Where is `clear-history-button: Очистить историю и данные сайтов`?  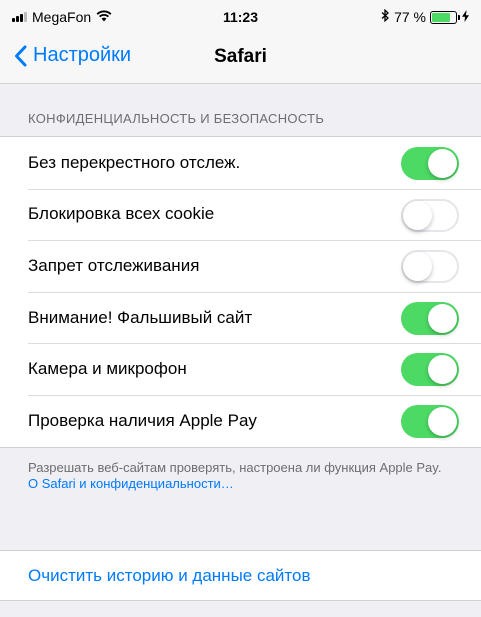
clear-history-button: Очистить историю и данные сайтов is located at coordinates (169, 576).